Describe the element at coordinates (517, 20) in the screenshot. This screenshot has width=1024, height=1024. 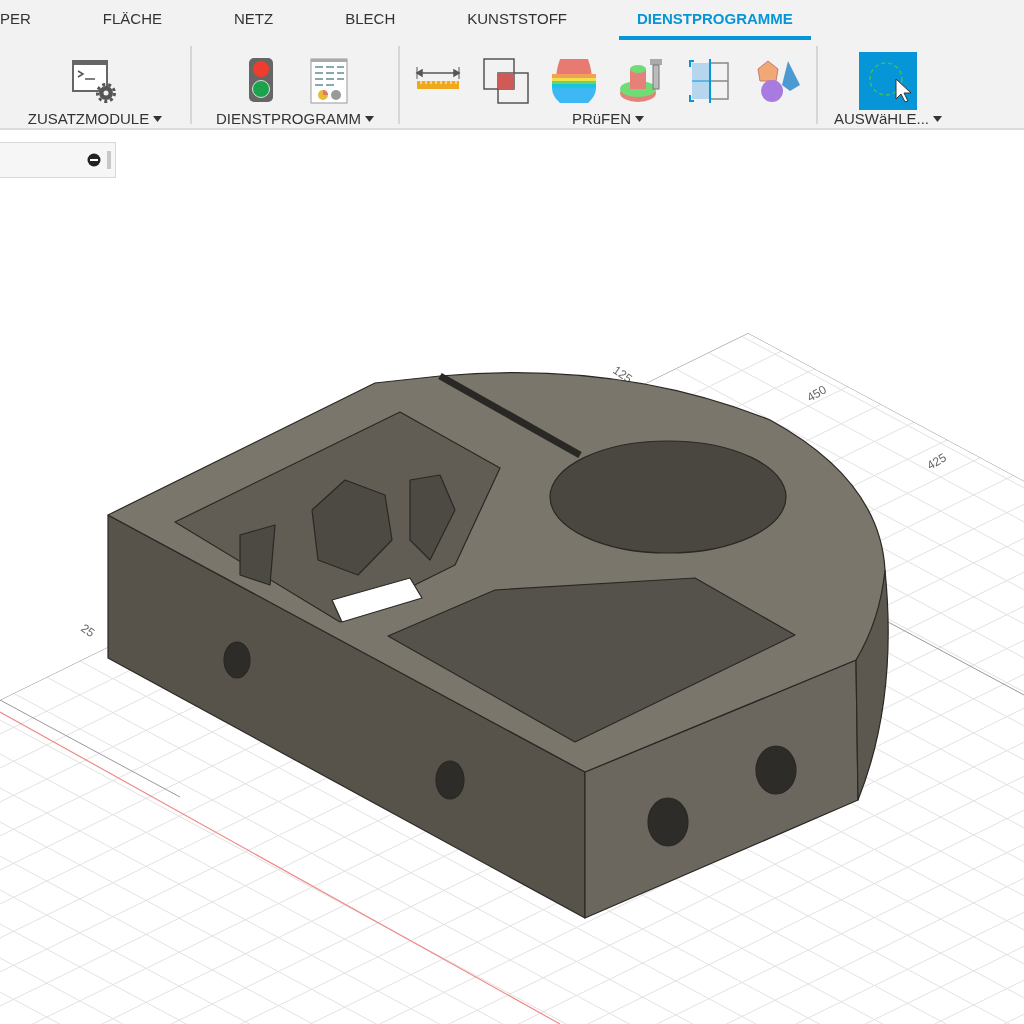
I see `ribbon-tab: KUNSTSTOFF` at that location.